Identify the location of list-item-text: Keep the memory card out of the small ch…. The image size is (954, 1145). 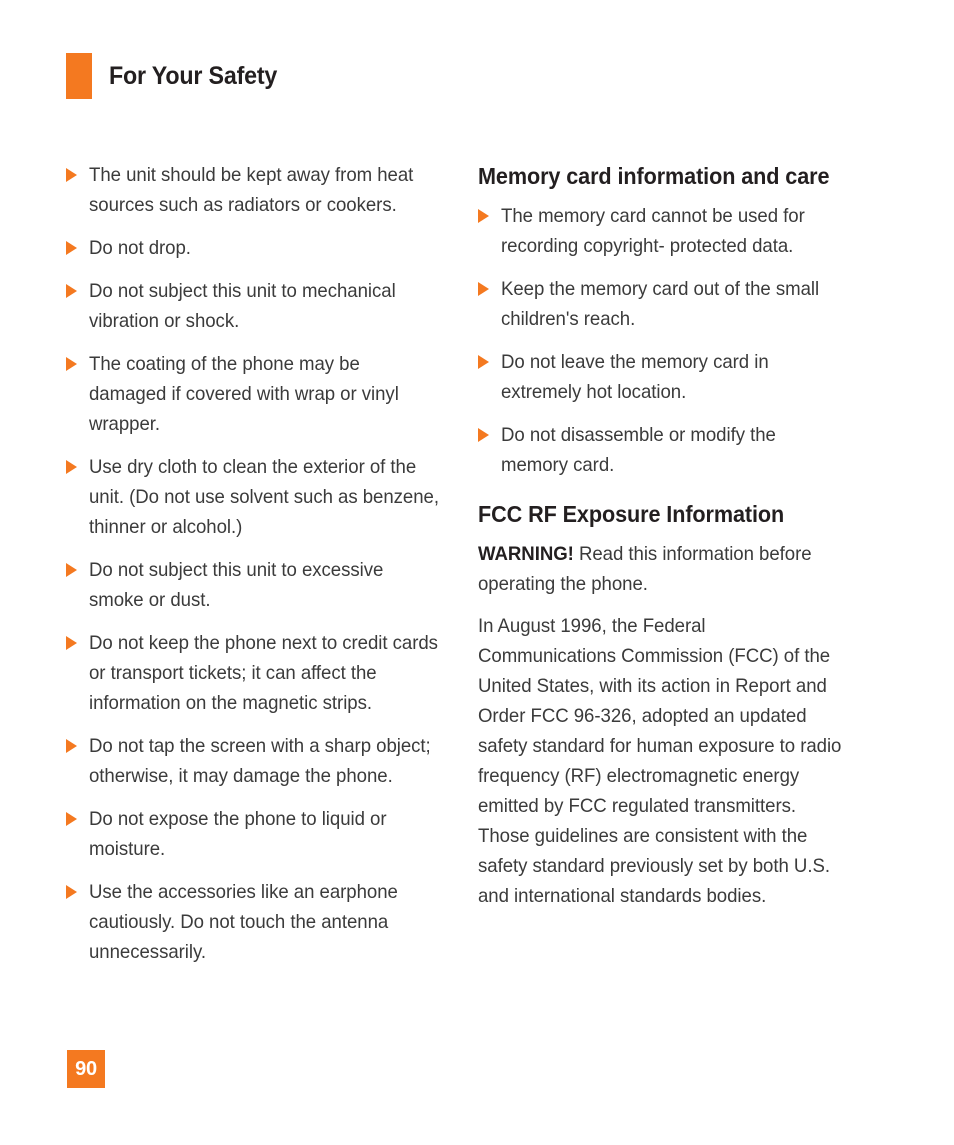
(660, 304).